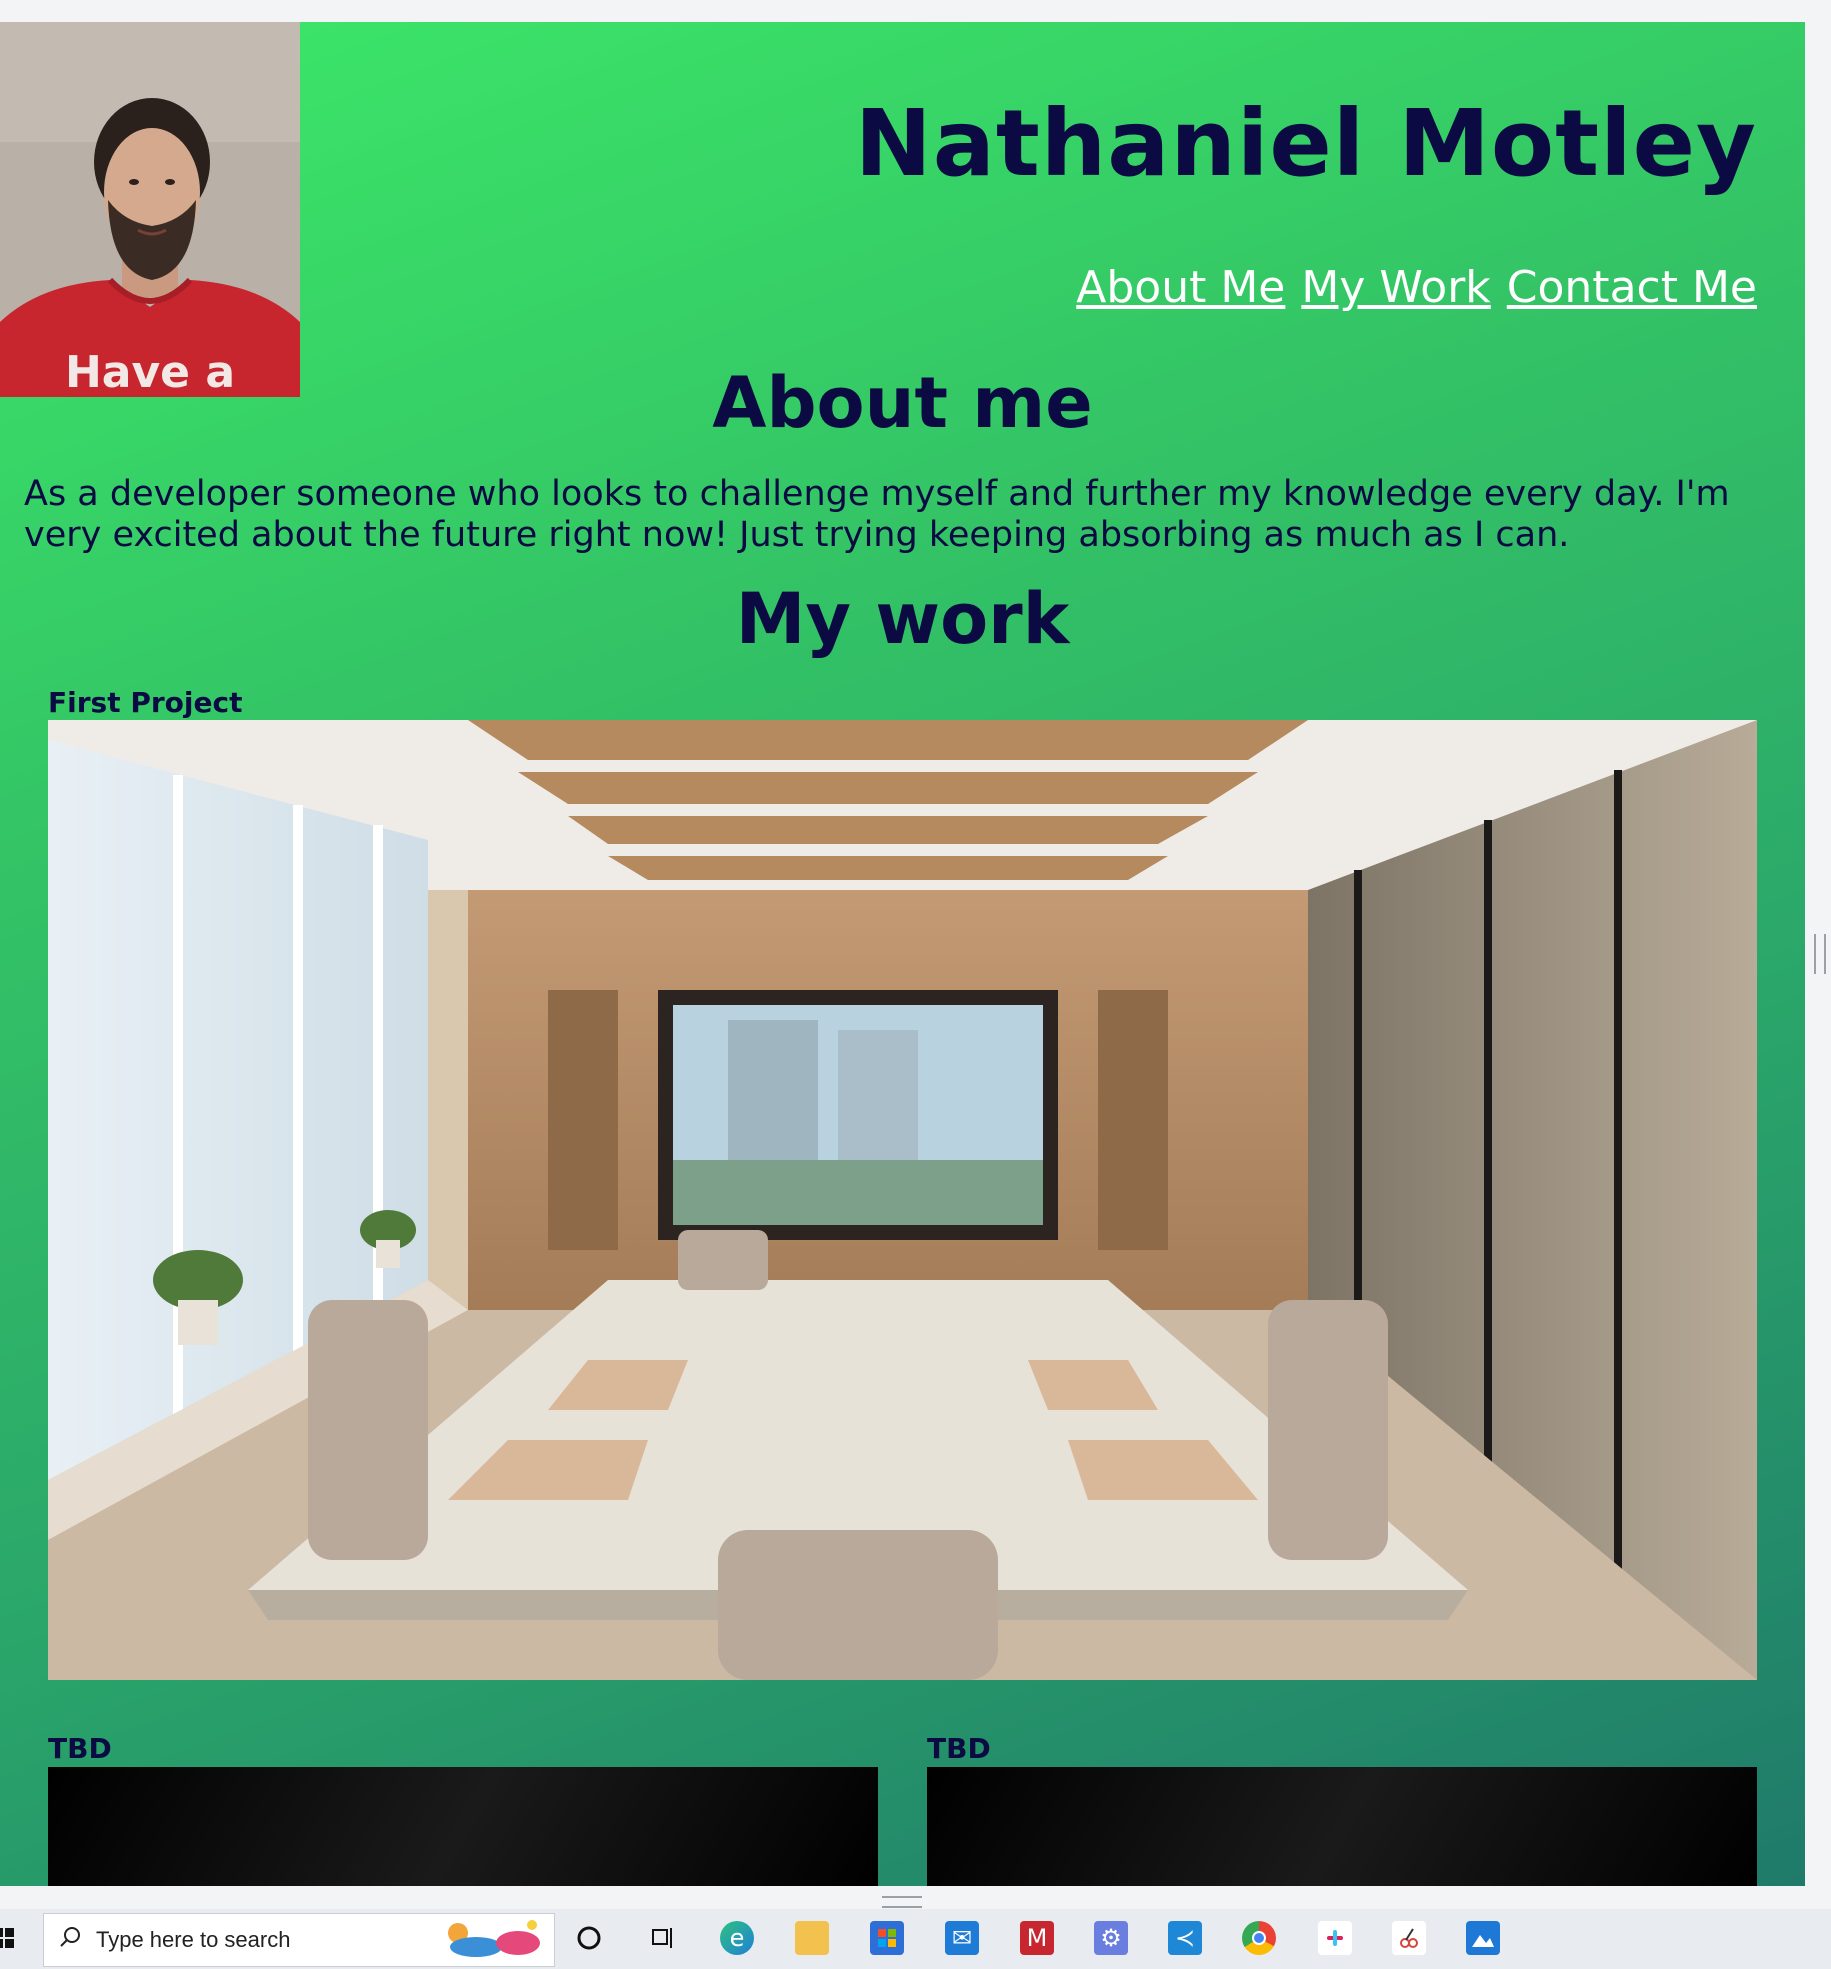  Describe the element at coordinates (589, 1938) in the screenshot. I see `cortana-icon` at that location.